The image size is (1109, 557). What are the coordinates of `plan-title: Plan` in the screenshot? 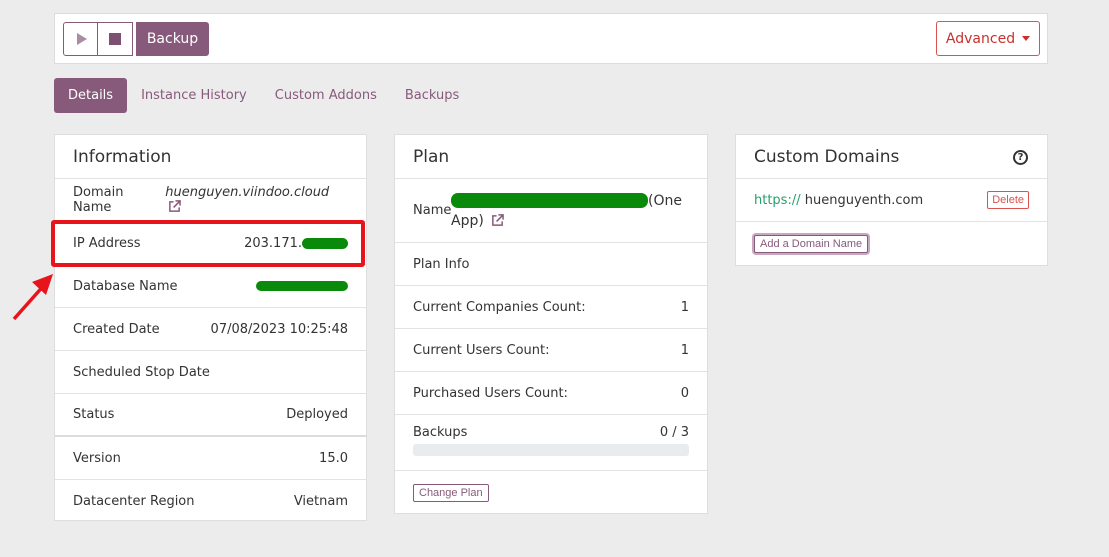 It's located at (551, 157).